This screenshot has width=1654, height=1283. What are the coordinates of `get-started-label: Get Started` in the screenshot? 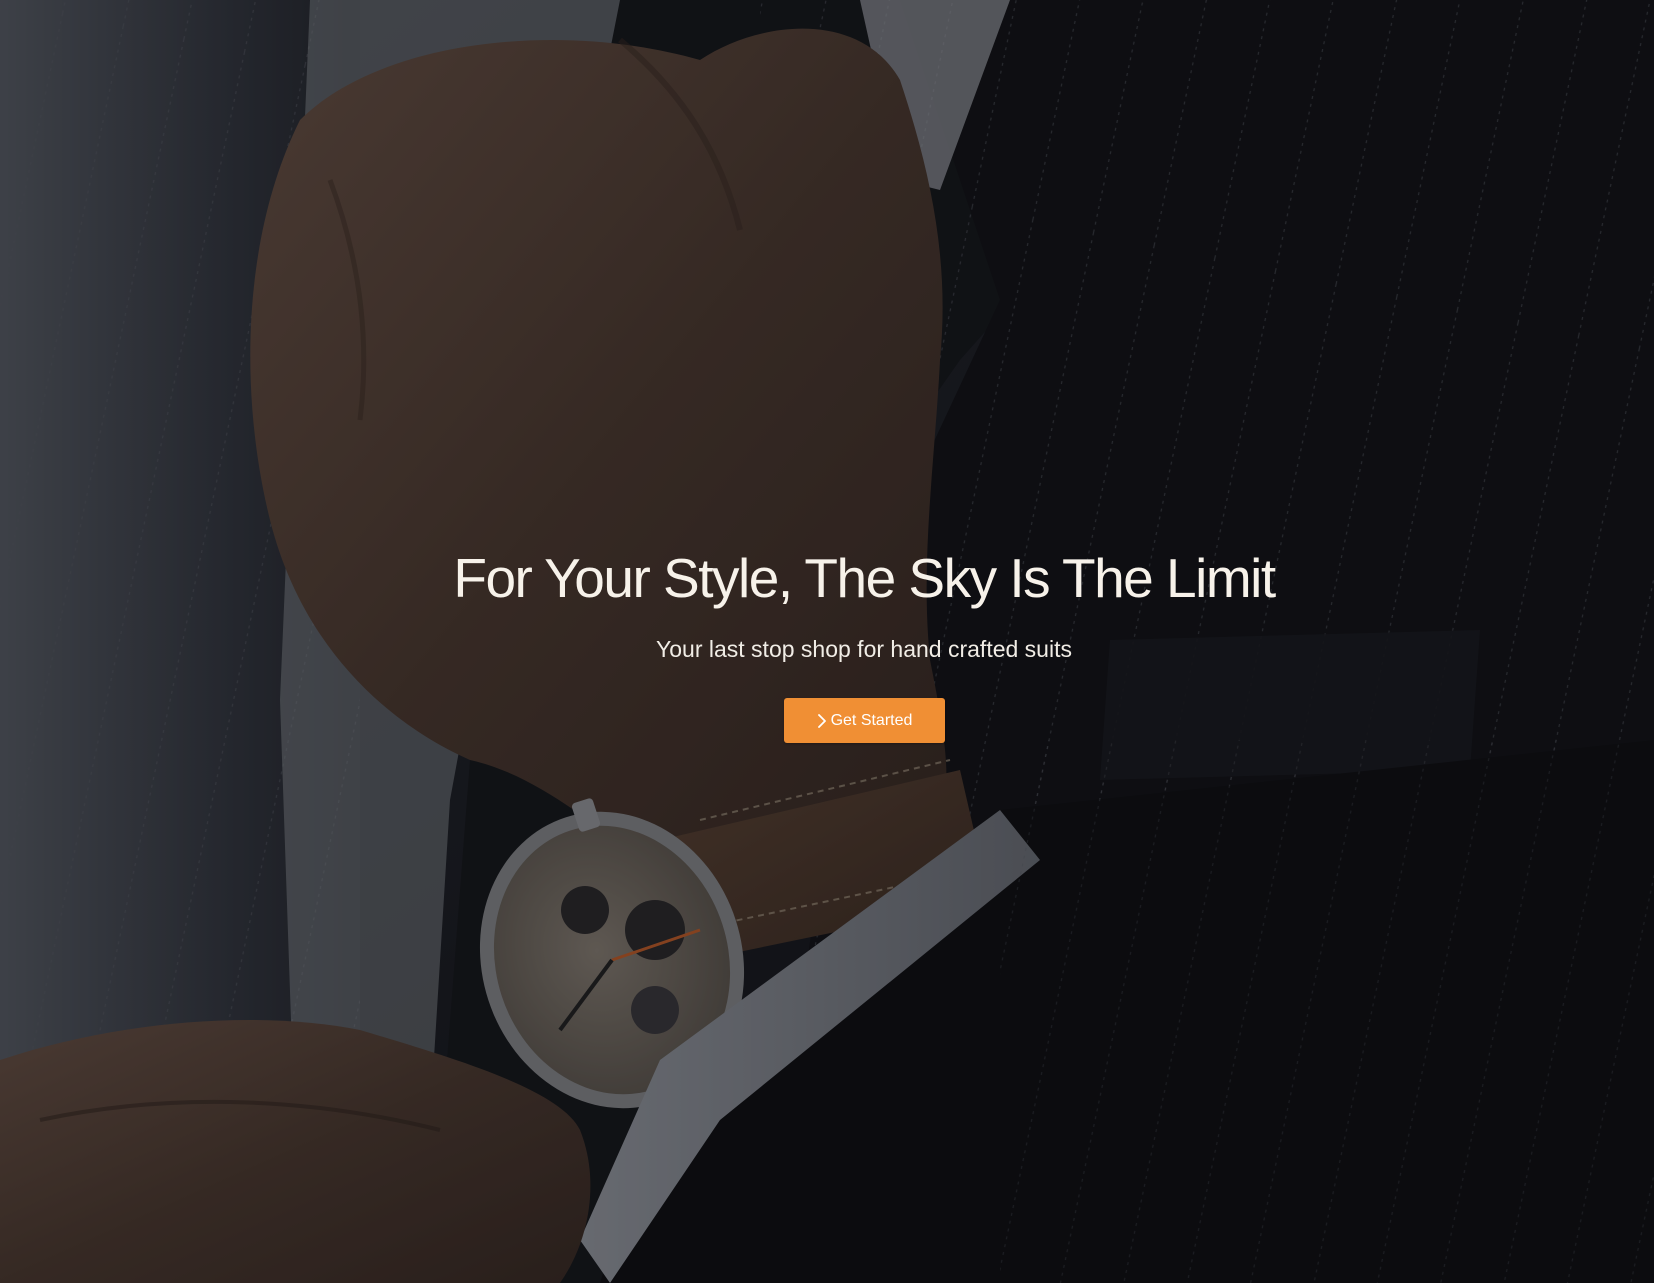 It's located at (871, 720).